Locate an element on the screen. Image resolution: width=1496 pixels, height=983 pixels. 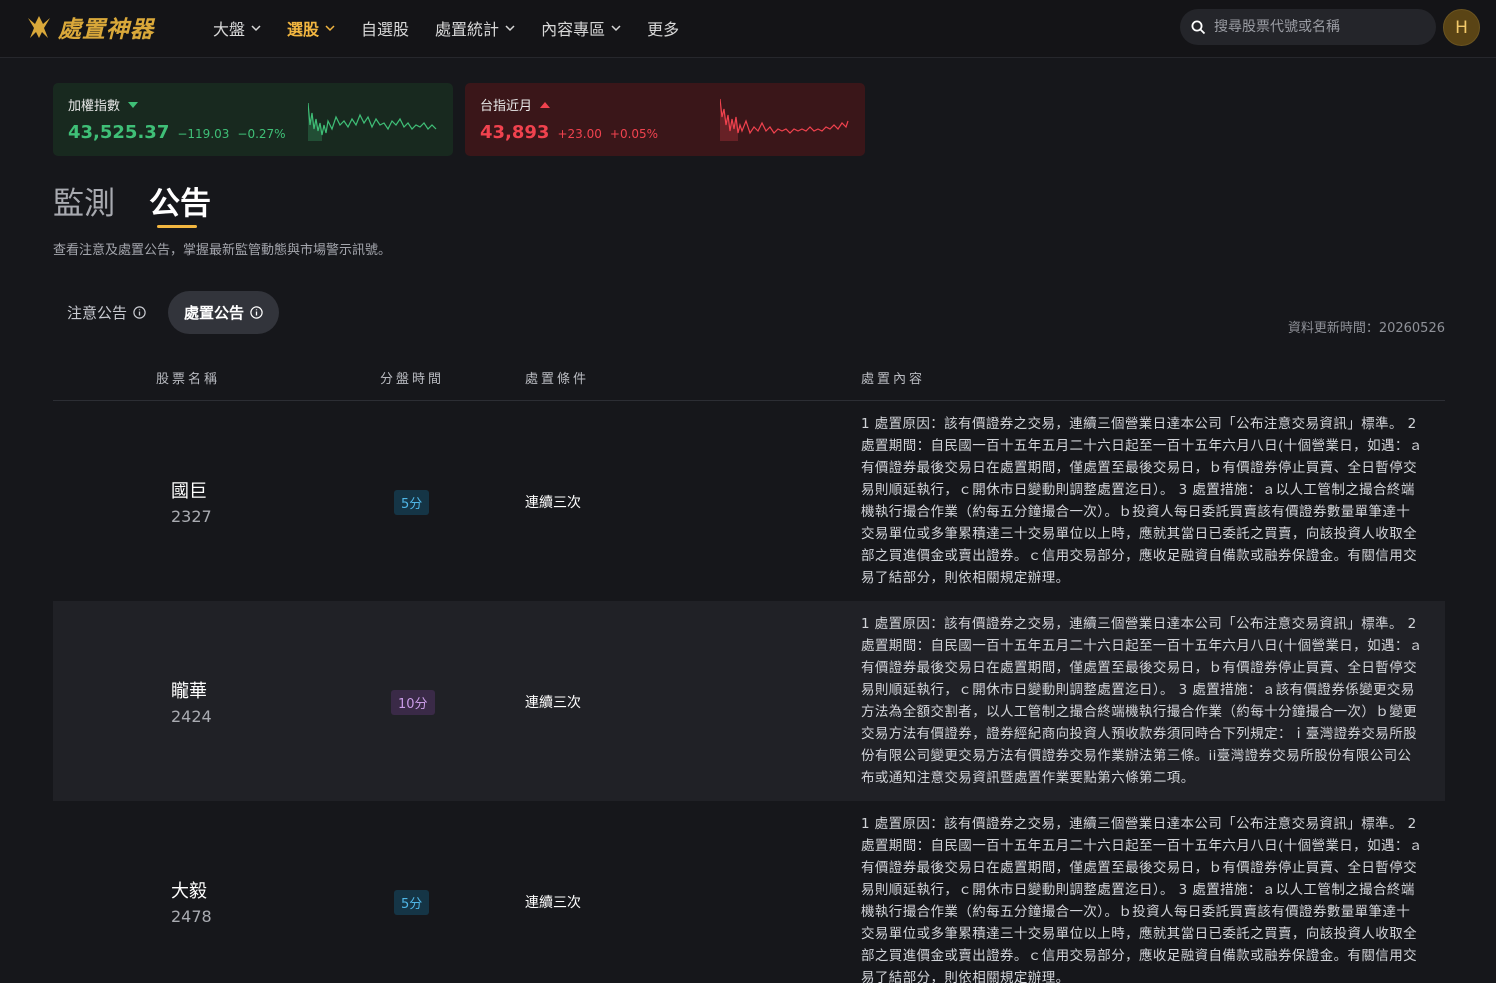
nav-item-screener: 選股 is located at coordinates (311, 28).